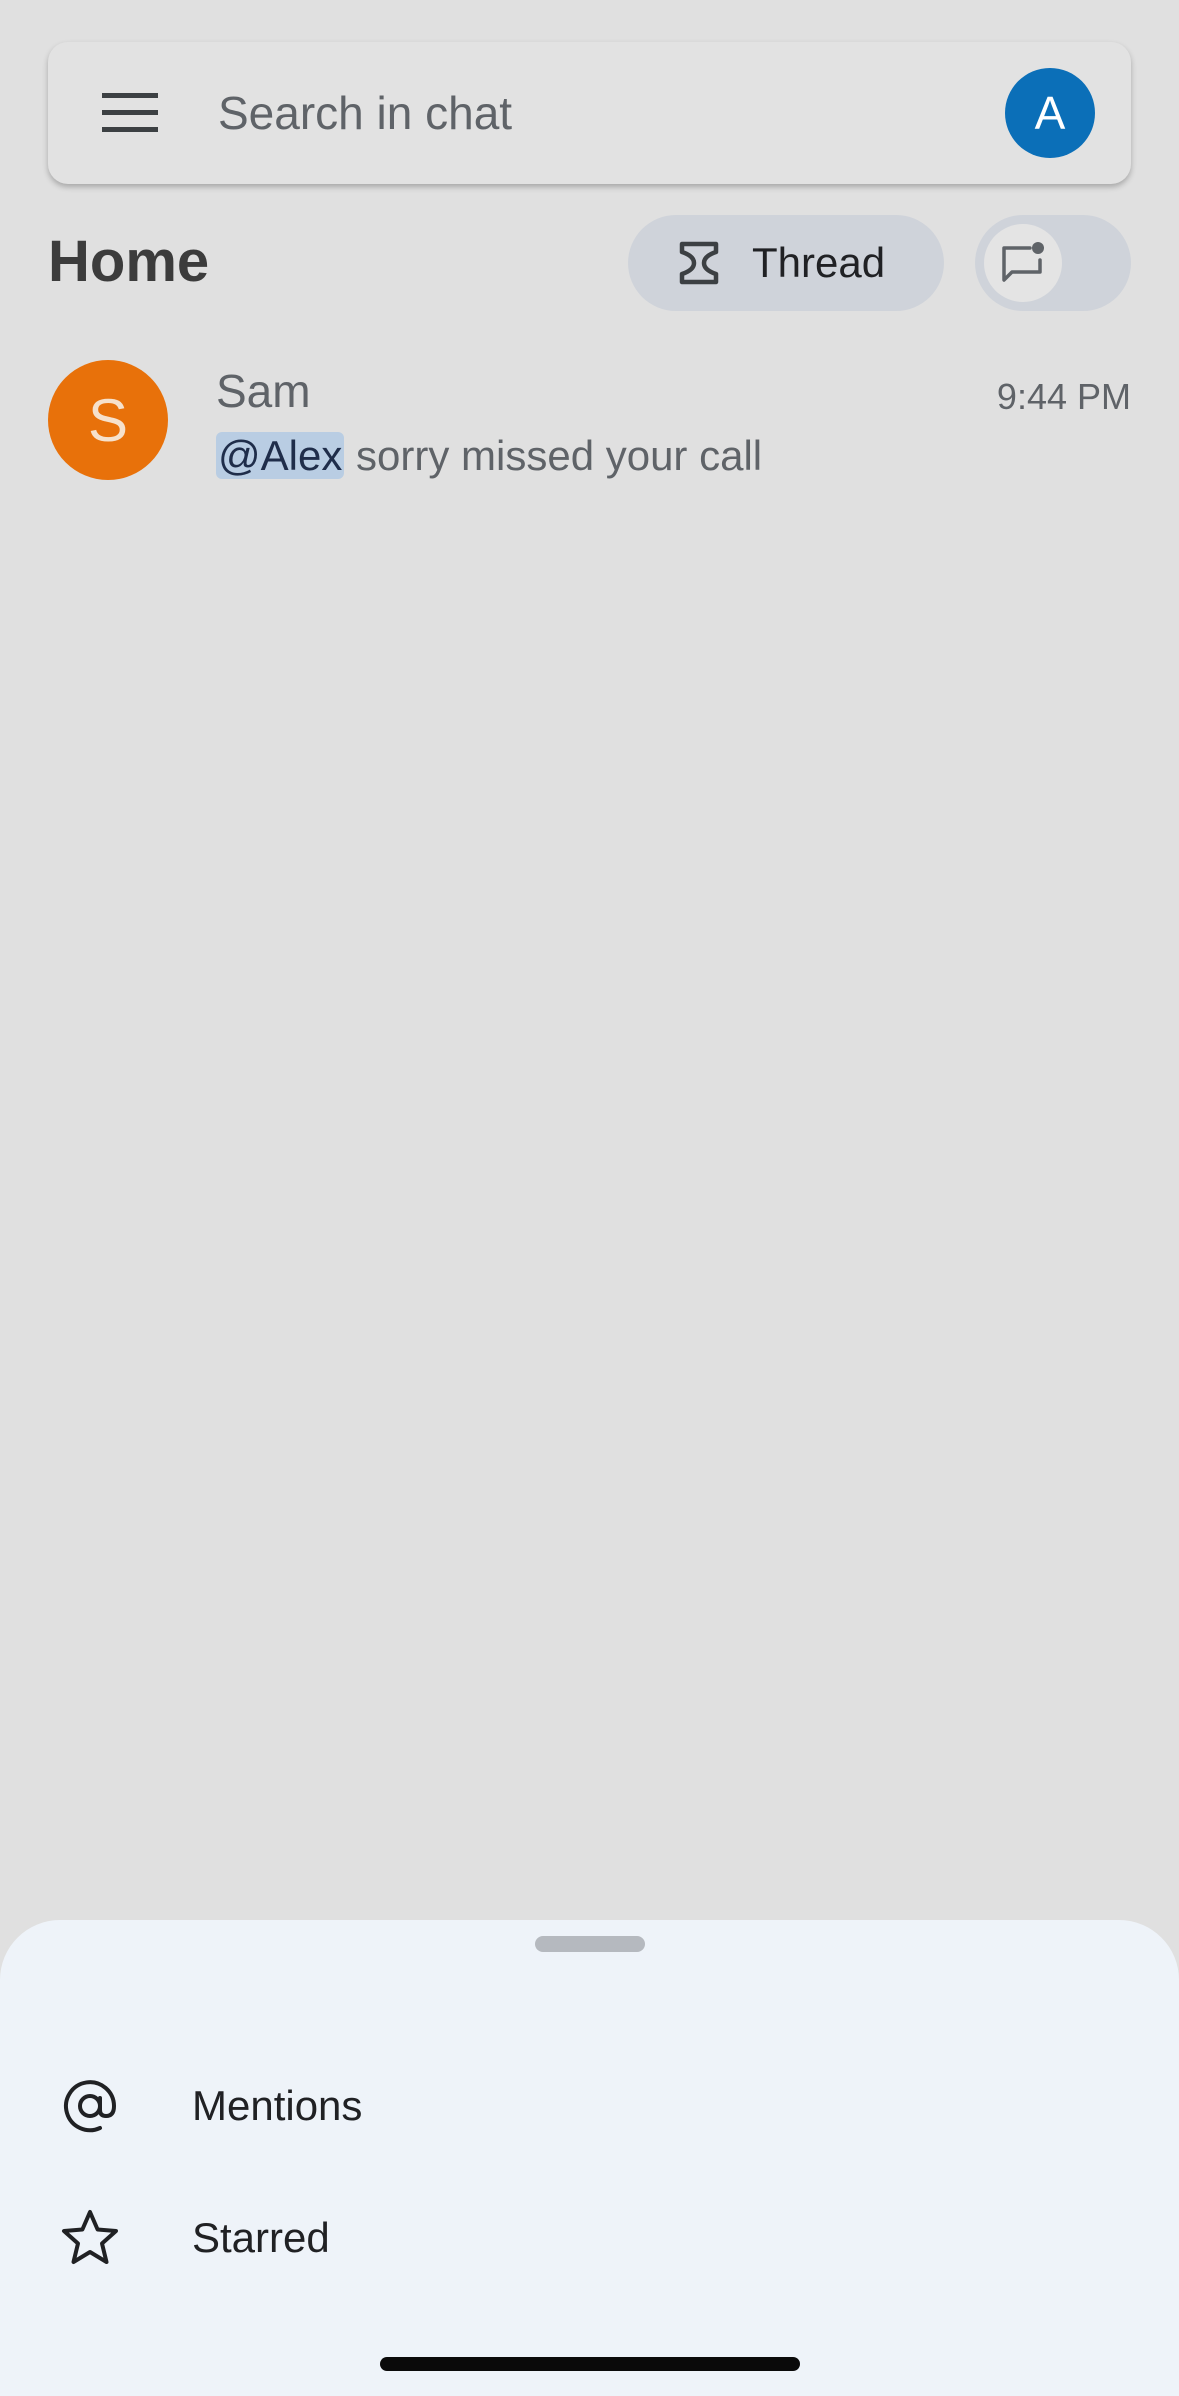 This screenshot has height=2396, width=1179. Describe the element at coordinates (277, 2105) in the screenshot. I see `mentions-label: Mentions` at that location.